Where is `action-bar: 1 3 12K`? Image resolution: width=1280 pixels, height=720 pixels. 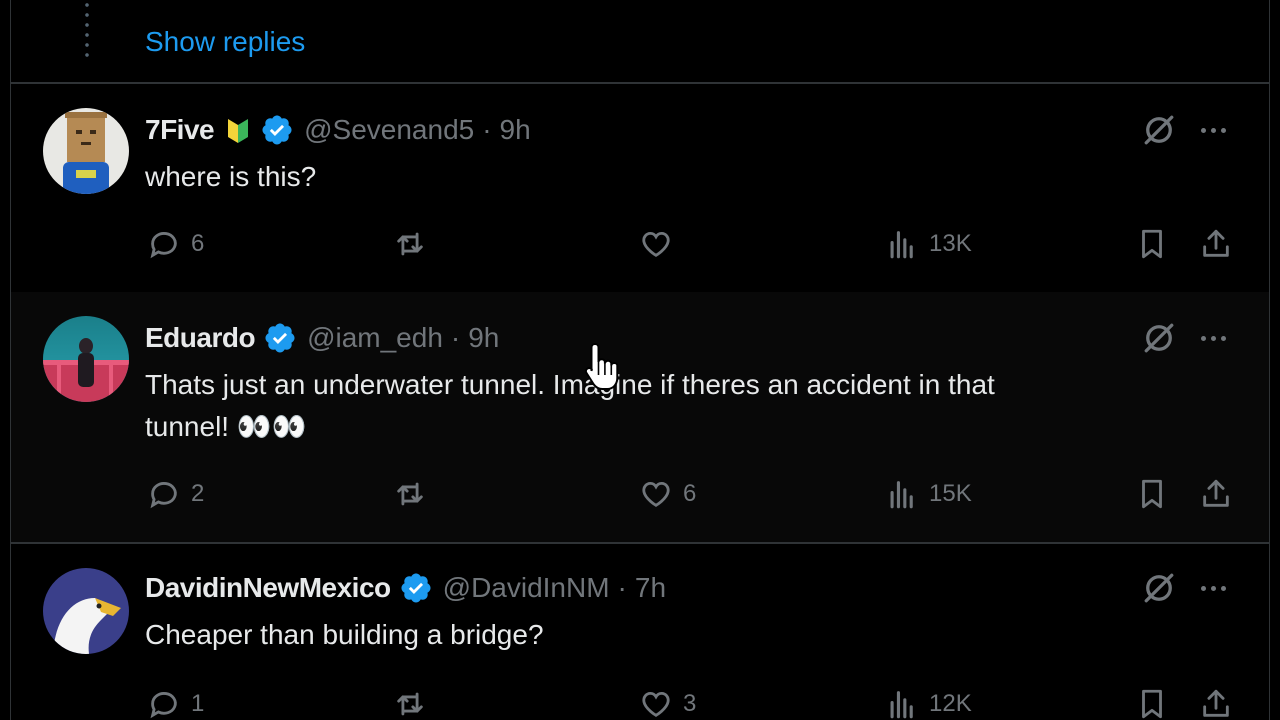 action-bar: 1 3 12K is located at coordinates (640, 702).